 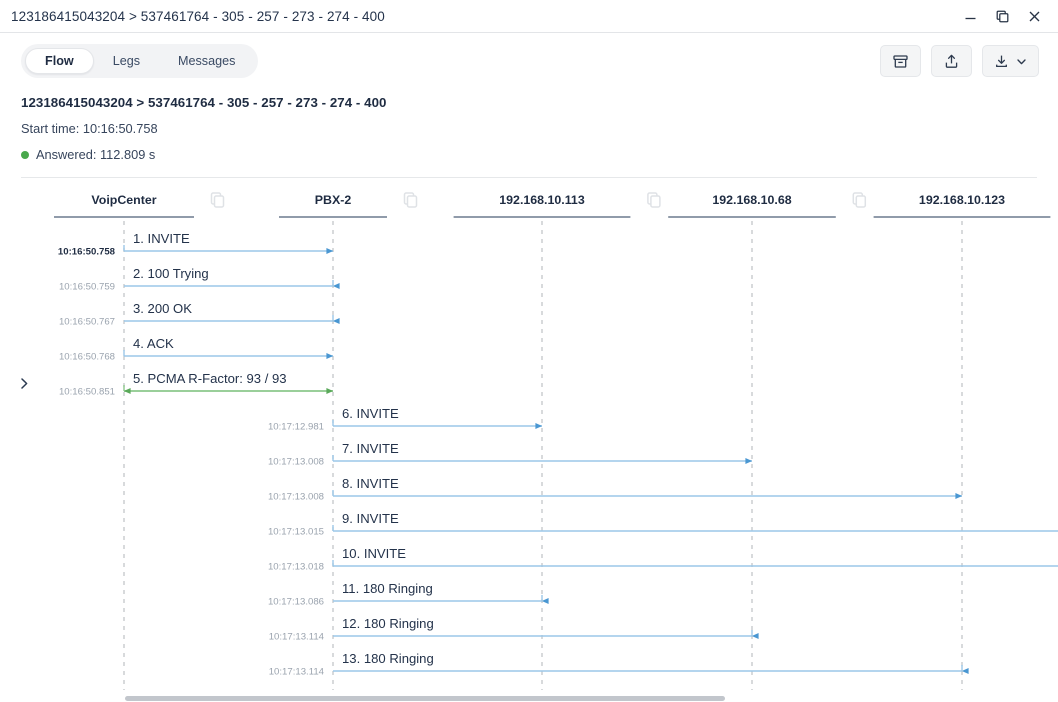 I want to click on close-button, so click(x=1034, y=16).